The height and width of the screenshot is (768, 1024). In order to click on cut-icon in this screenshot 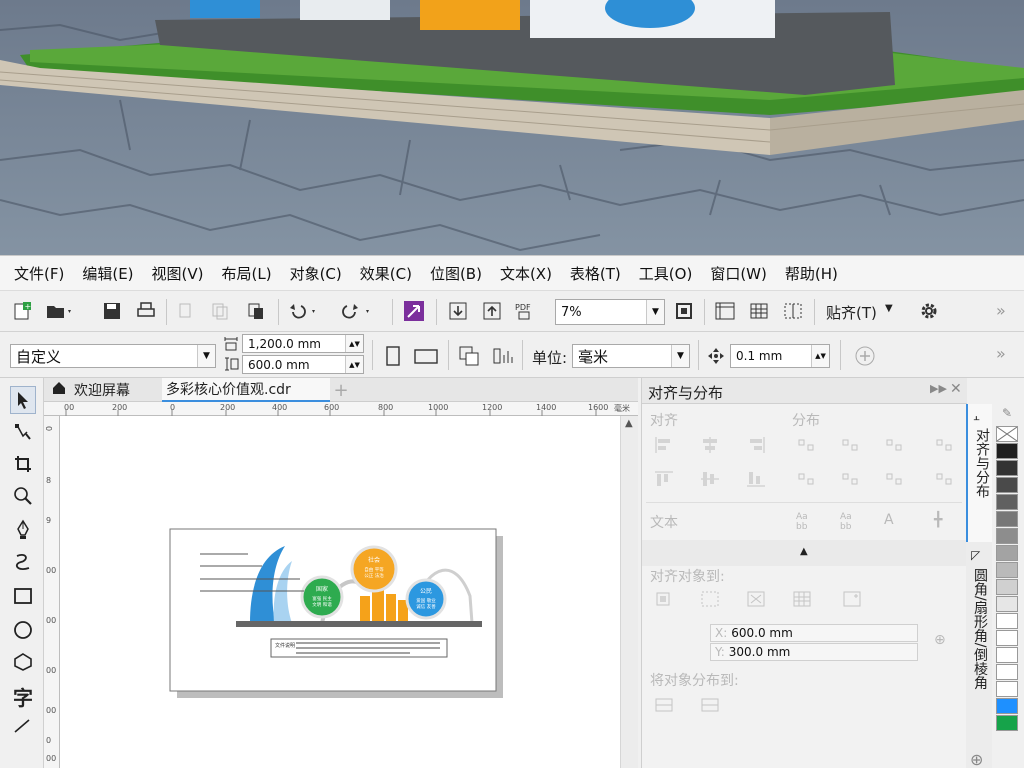, I will do `click(186, 311)`.